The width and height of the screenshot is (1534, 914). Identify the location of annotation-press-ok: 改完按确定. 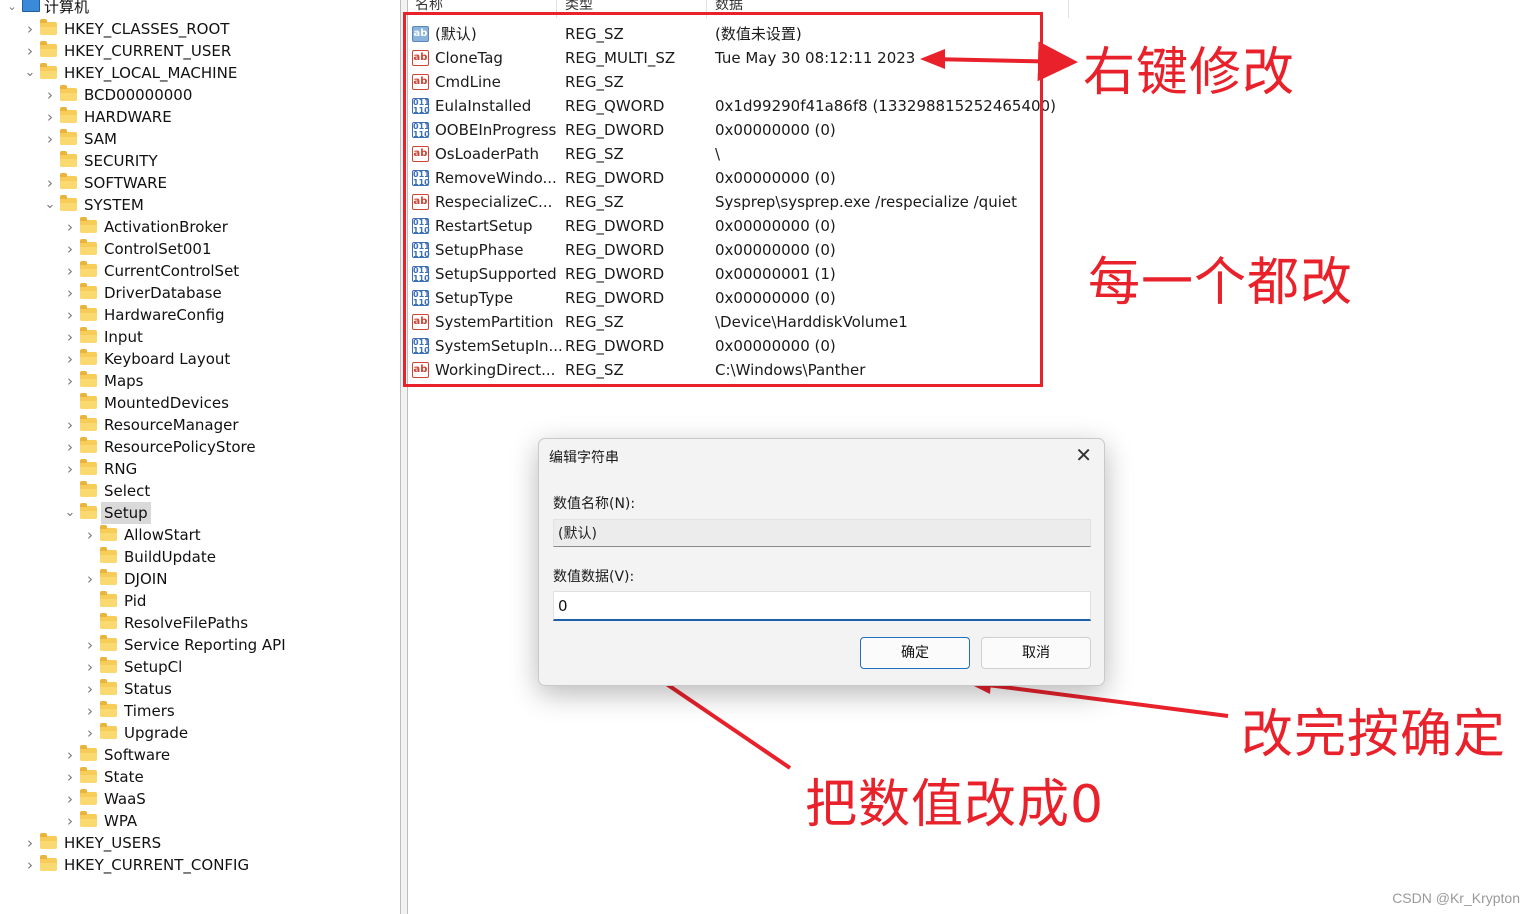
(1374, 735).